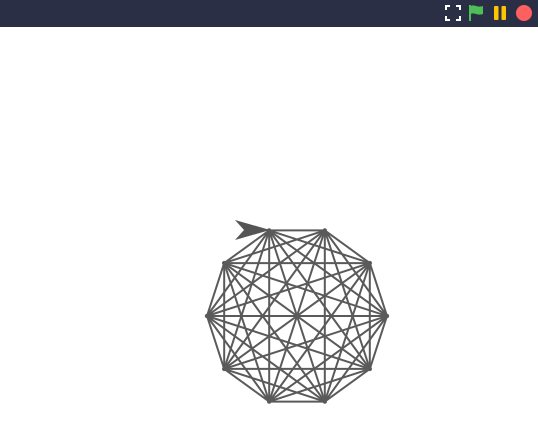 This screenshot has width=538, height=430. I want to click on pause-button, so click(500, 13).